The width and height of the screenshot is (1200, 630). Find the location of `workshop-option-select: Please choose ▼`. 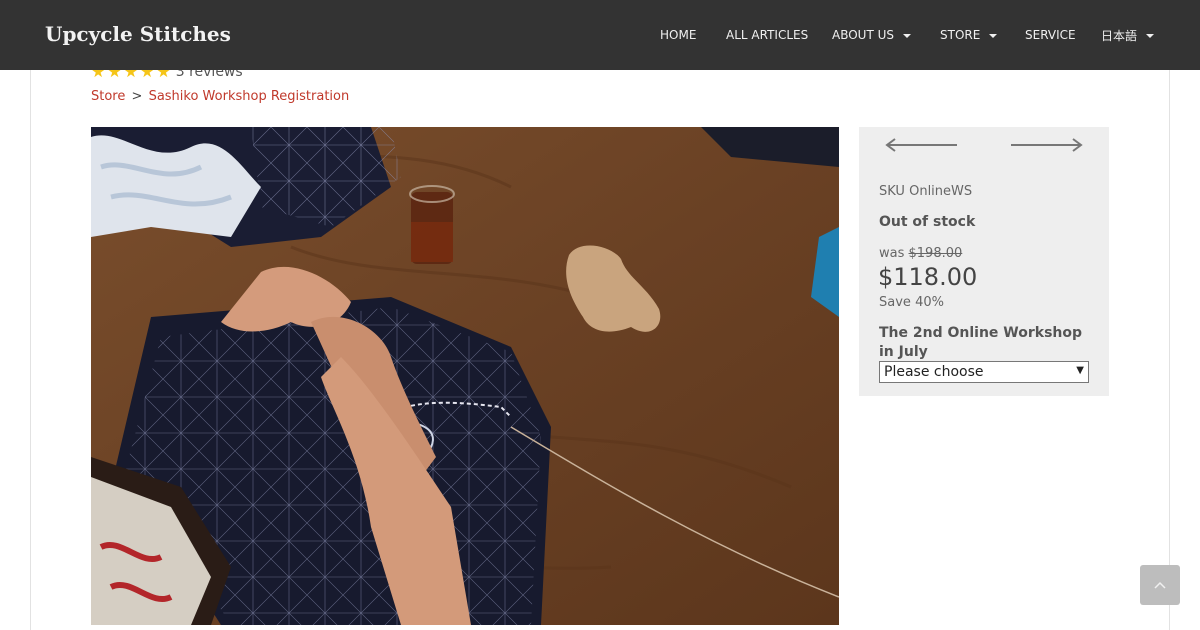

workshop-option-select: Please choose ▼ is located at coordinates (984, 372).